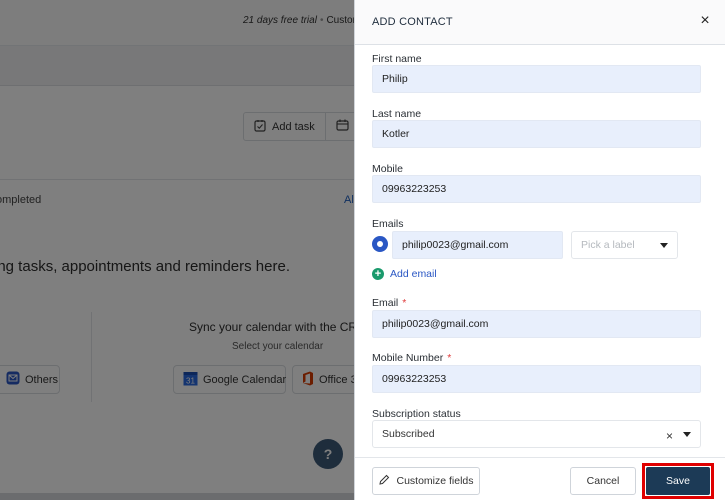  Describe the element at coordinates (412, 22) in the screenshot. I see `drawer-title: ADD CONTACT` at that location.